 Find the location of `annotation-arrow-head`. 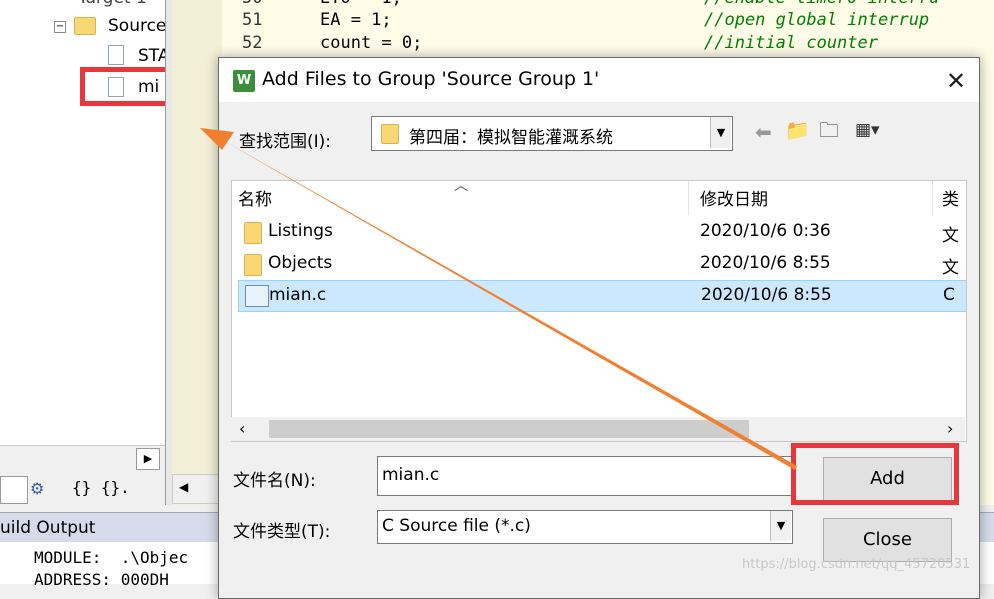

annotation-arrow-head is located at coordinates (217, 139).